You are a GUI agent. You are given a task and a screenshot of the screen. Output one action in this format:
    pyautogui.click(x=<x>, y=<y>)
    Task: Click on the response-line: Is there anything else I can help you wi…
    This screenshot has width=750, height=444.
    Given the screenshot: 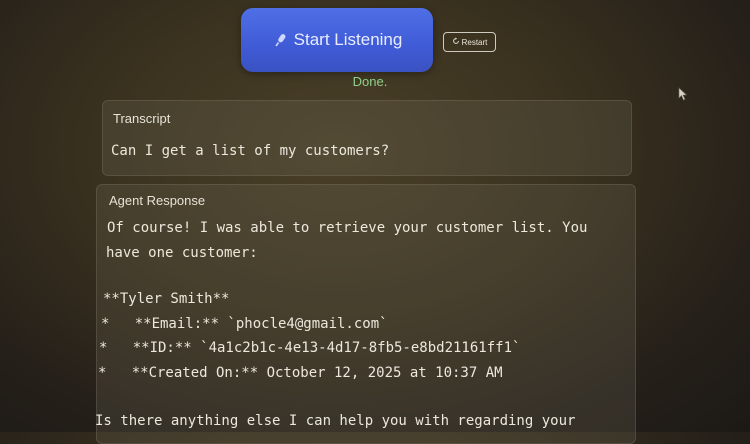 What is the action you would take?
    pyautogui.click(x=335, y=421)
    